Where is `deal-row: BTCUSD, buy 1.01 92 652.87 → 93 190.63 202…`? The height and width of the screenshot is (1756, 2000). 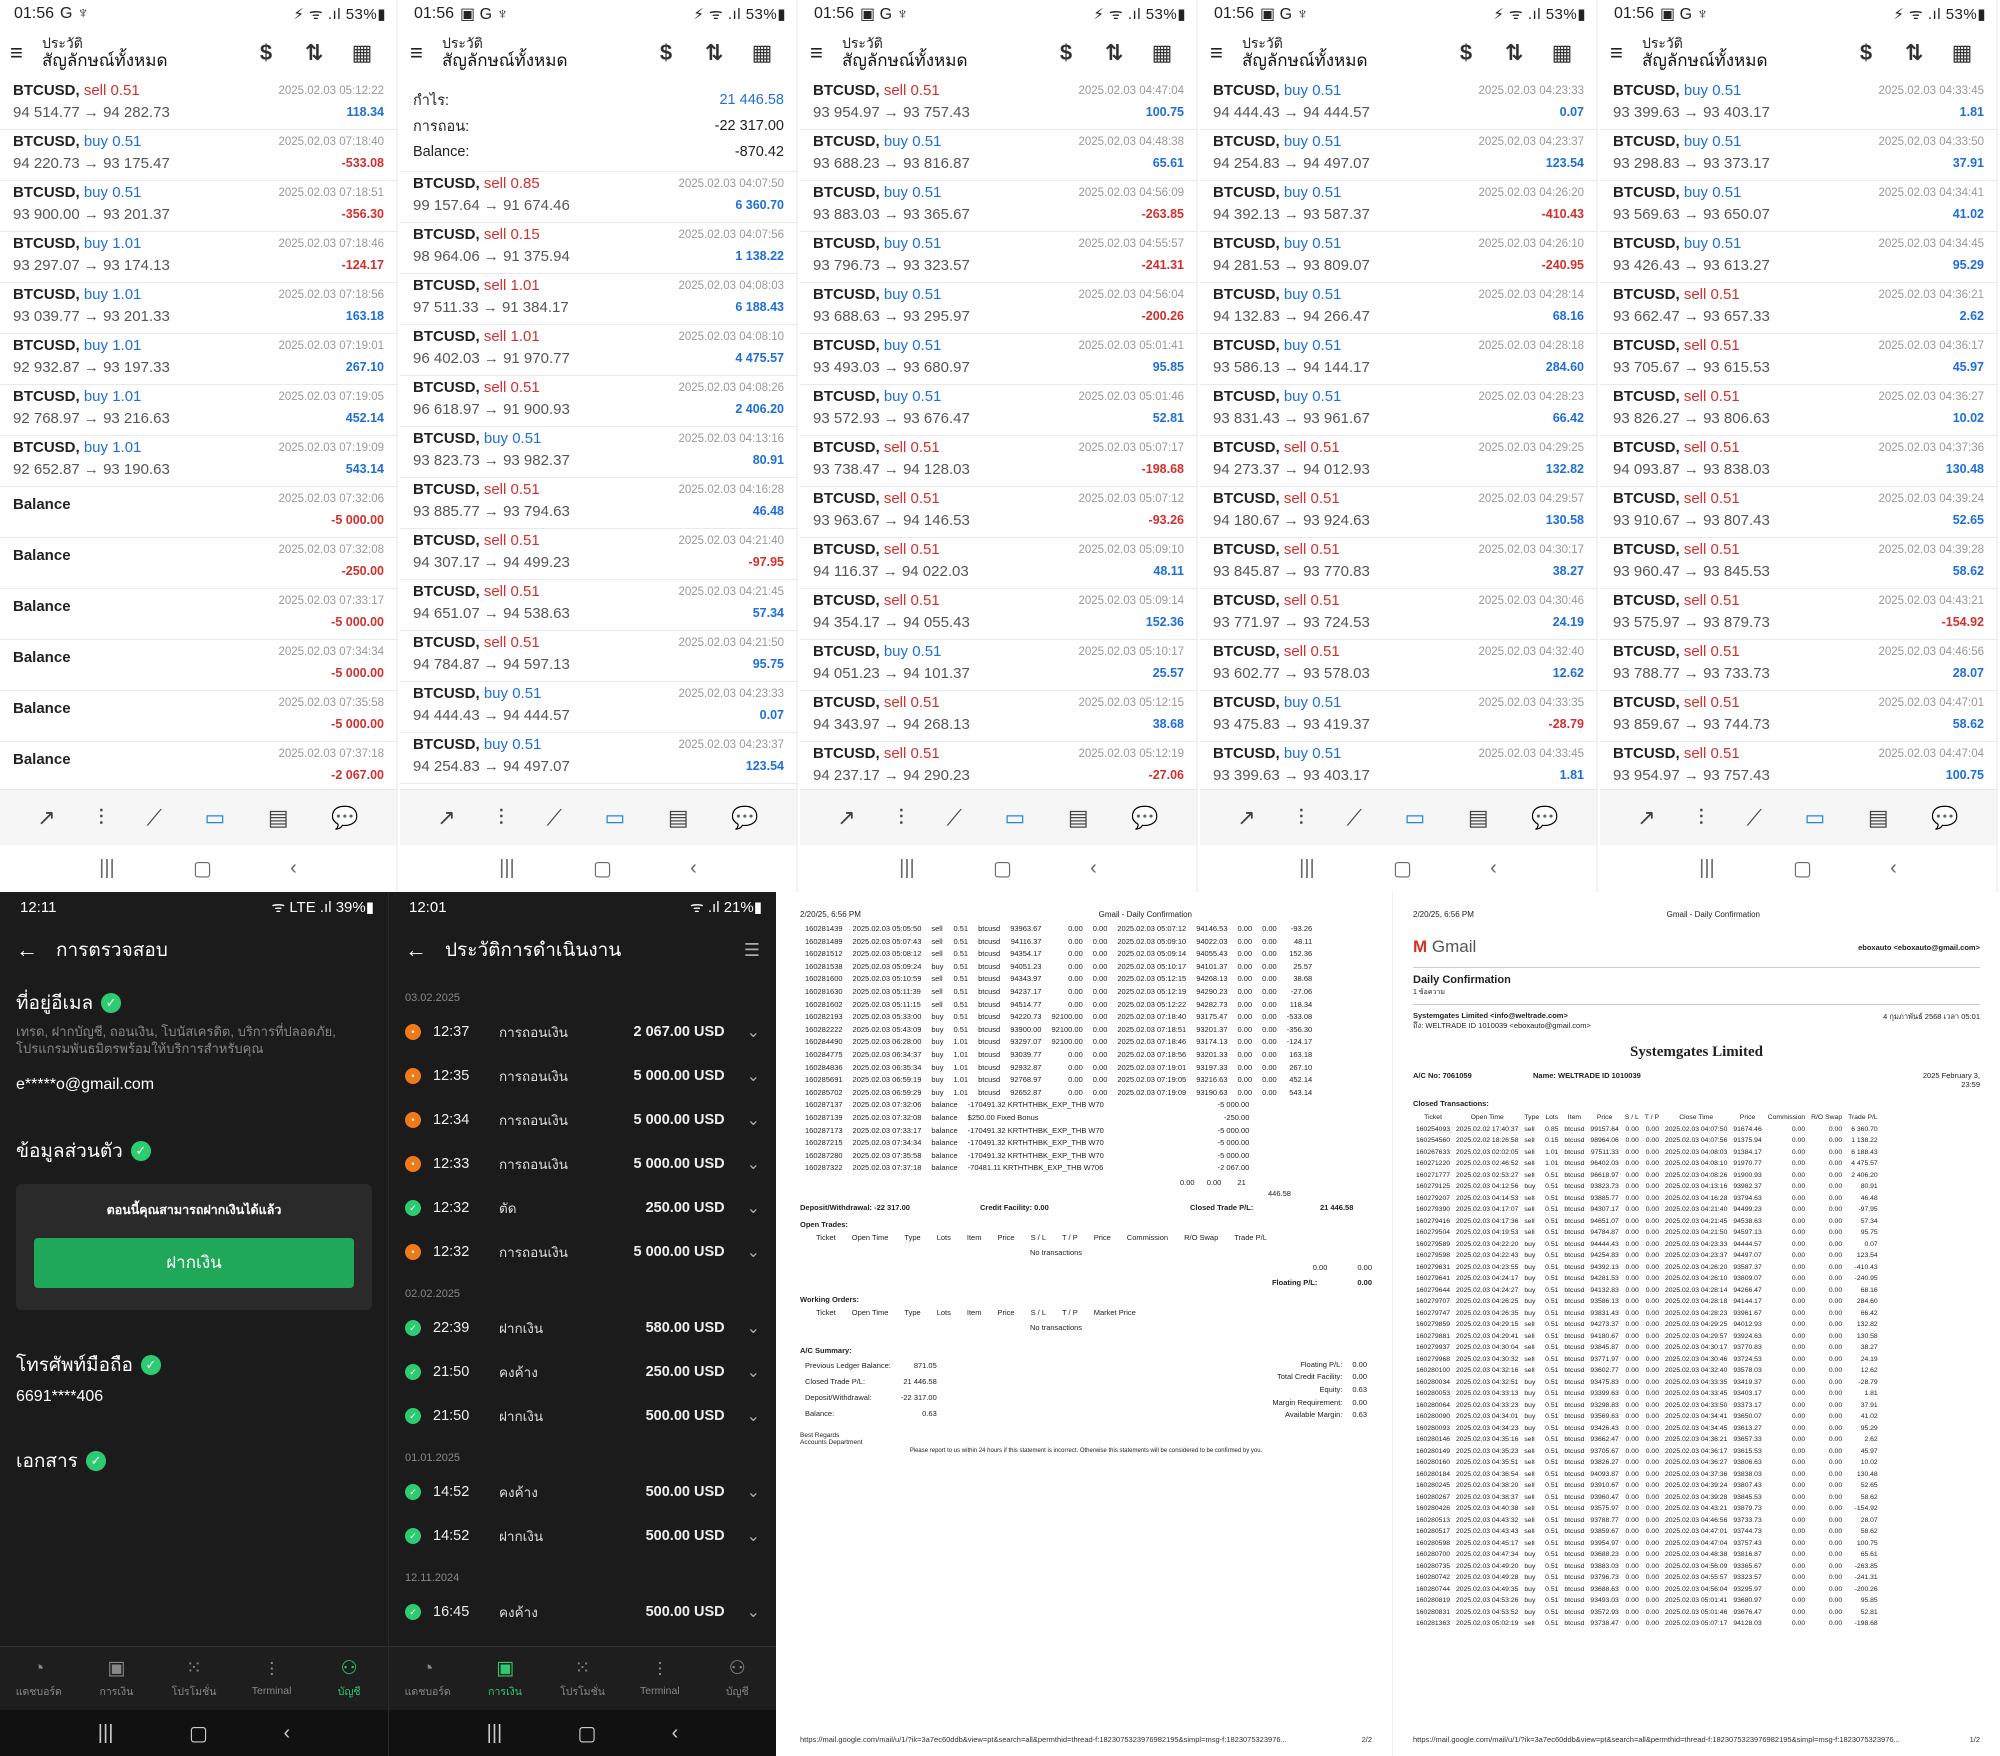 deal-row: BTCUSD, buy 1.01 92 652.87 → 93 190.63 202… is located at coordinates (198, 461).